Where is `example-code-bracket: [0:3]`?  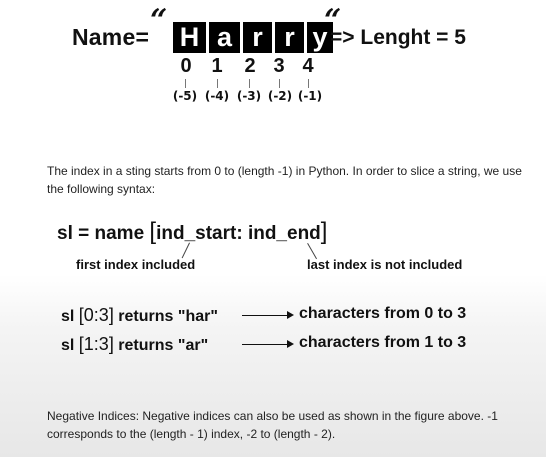
example-code-bracket: [0:3] is located at coordinates (96, 315).